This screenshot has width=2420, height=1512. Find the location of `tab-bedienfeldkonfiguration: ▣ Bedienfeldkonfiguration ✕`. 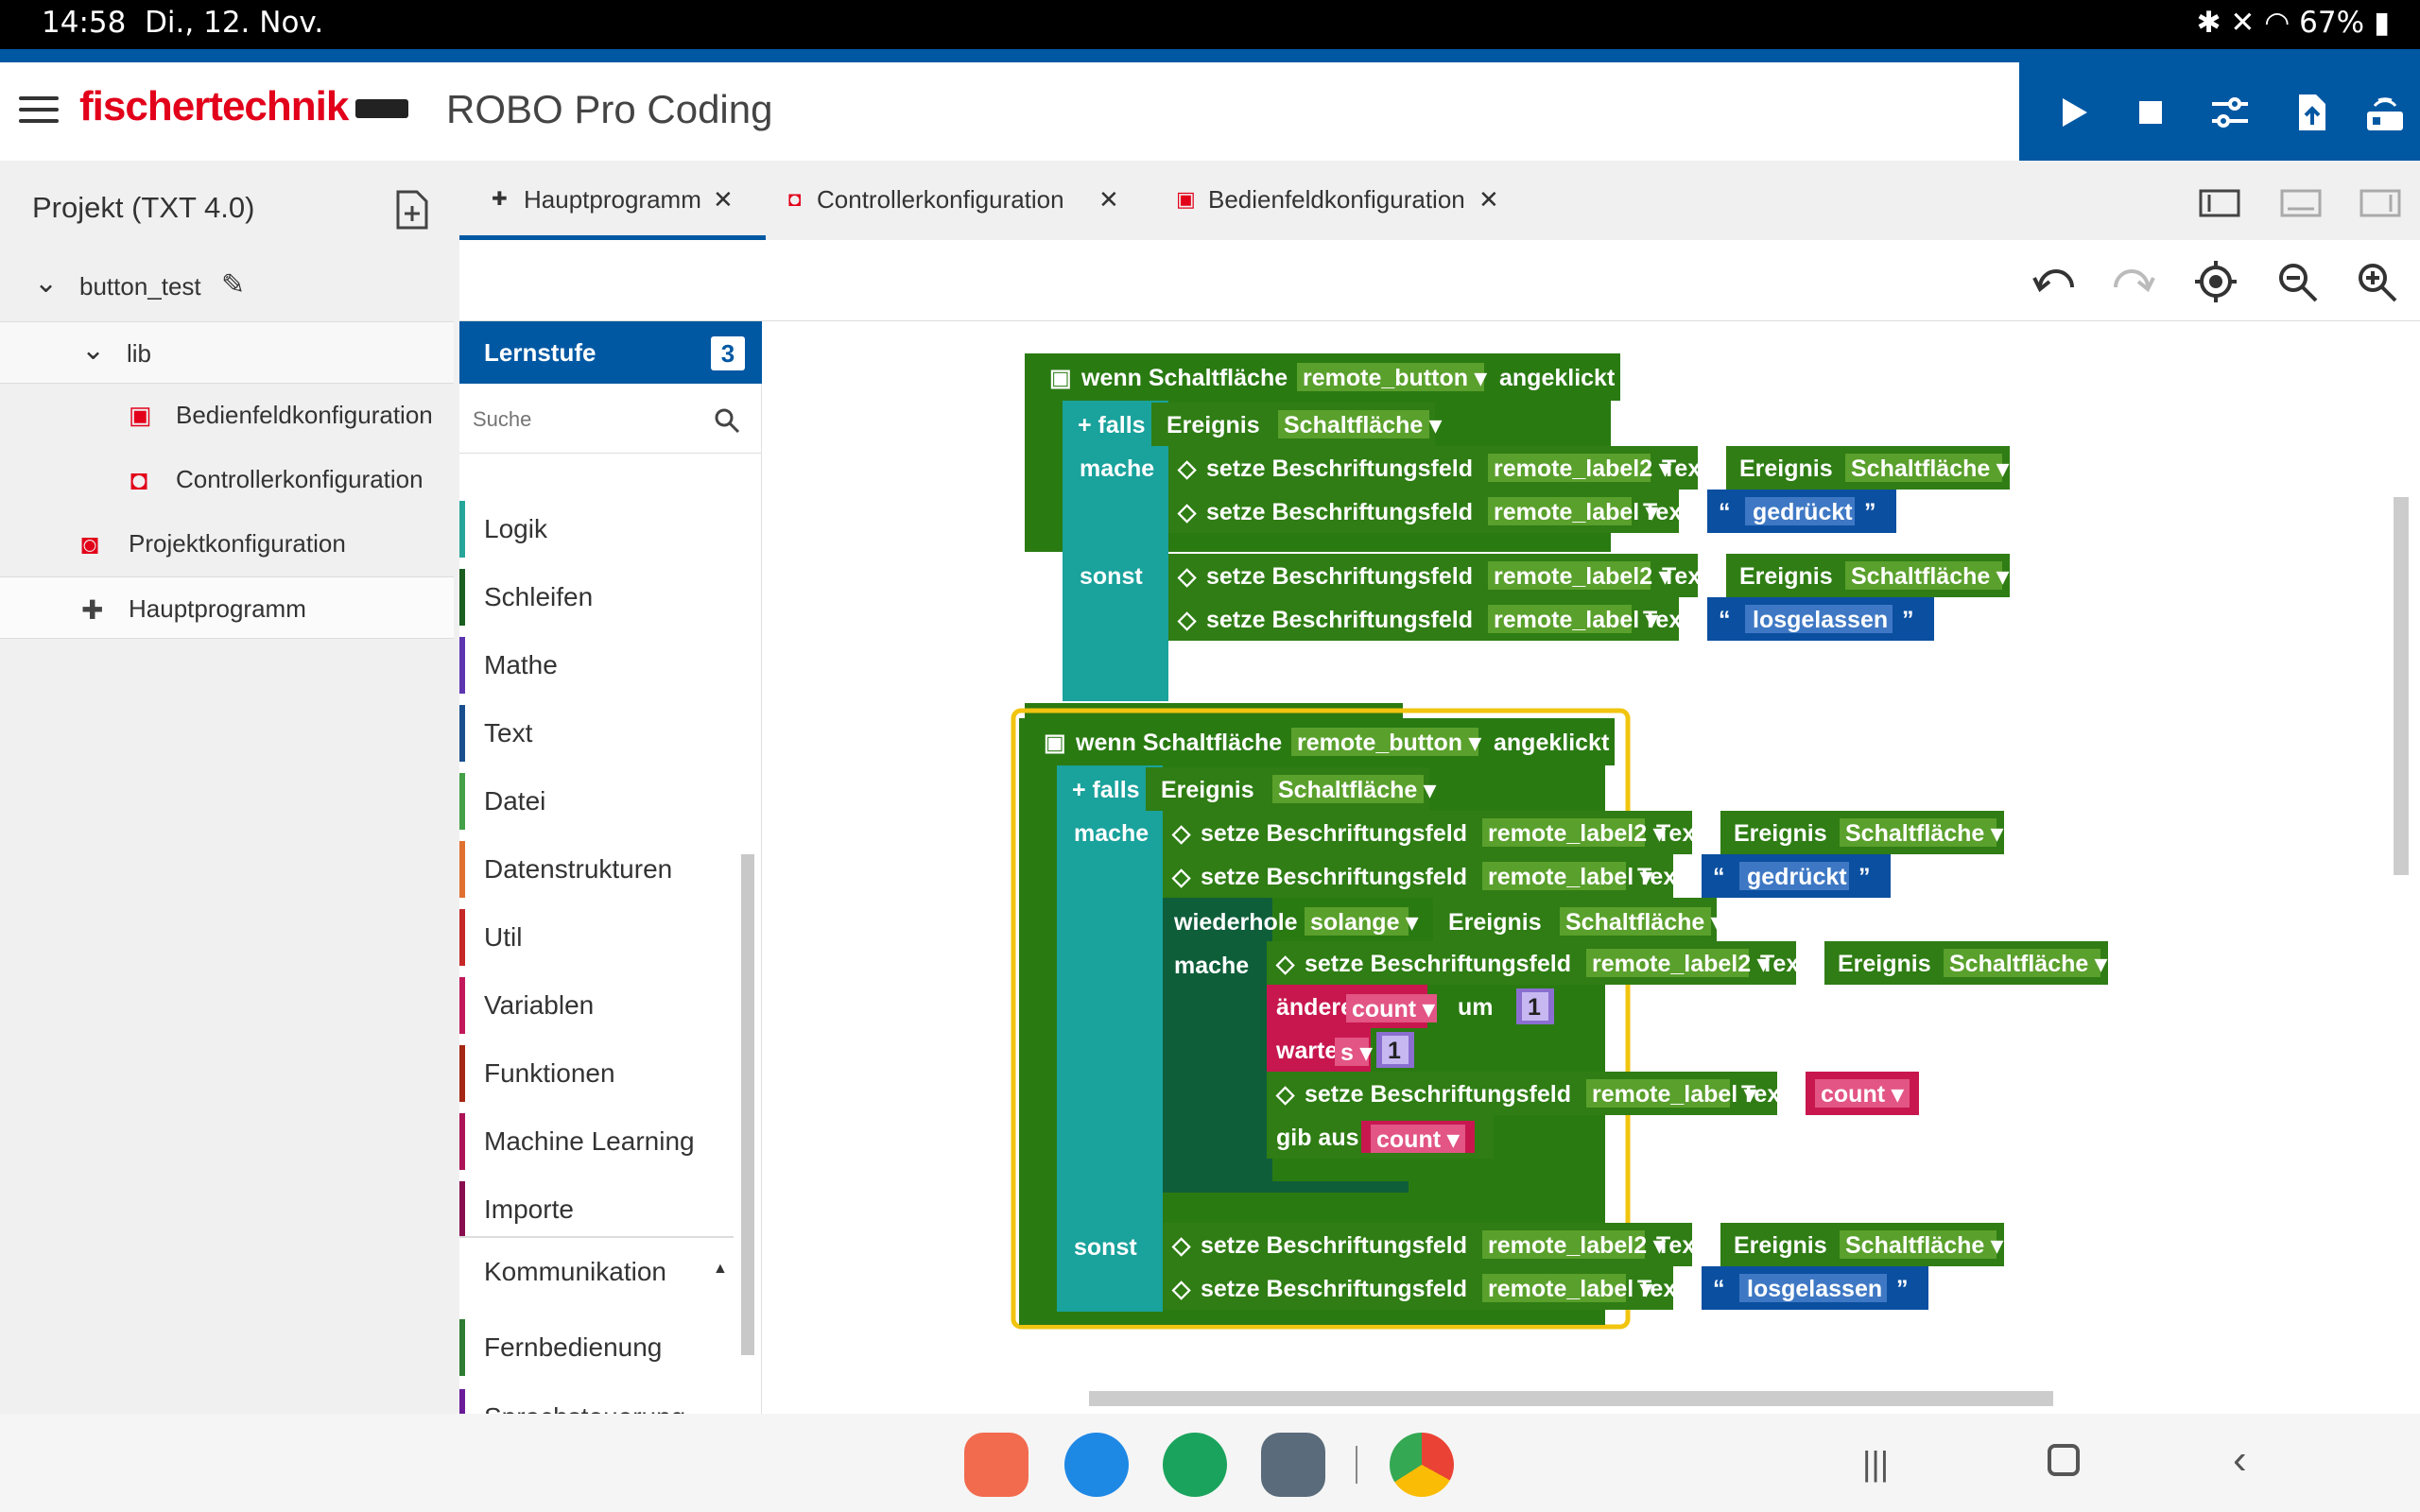

tab-bedienfeldkonfiguration: ▣ Bedienfeldkonfiguration ✕ is located at coordinates (1355, 200).